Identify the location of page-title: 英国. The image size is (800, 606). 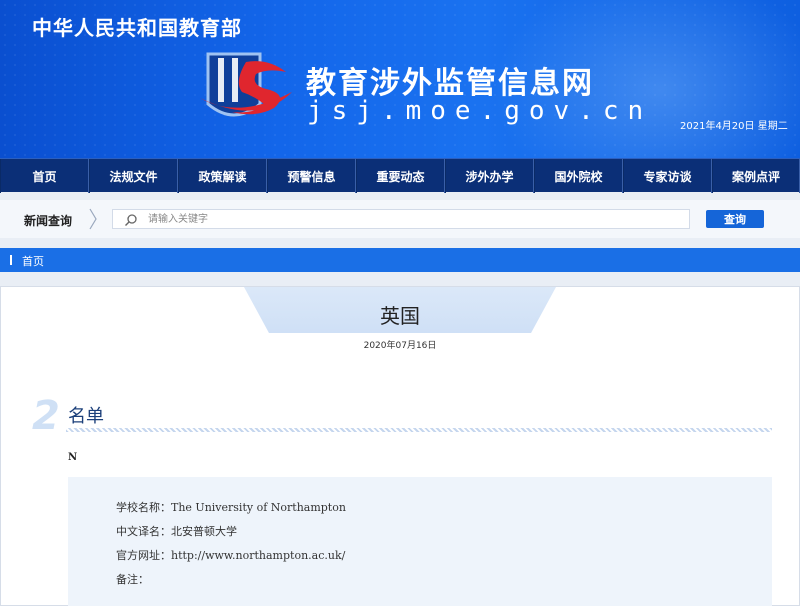
(400, 316).